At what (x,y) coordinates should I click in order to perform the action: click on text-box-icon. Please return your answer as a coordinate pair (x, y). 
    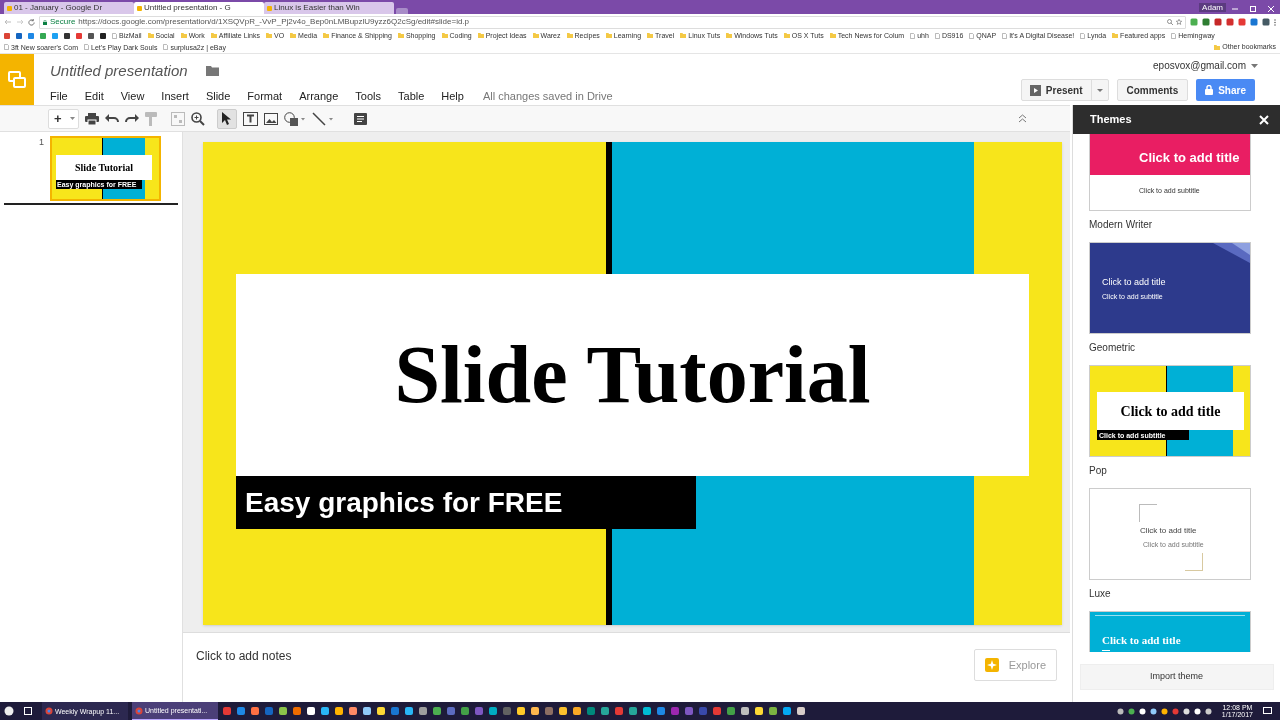
    Looking at the image, I should click on (250, 118).